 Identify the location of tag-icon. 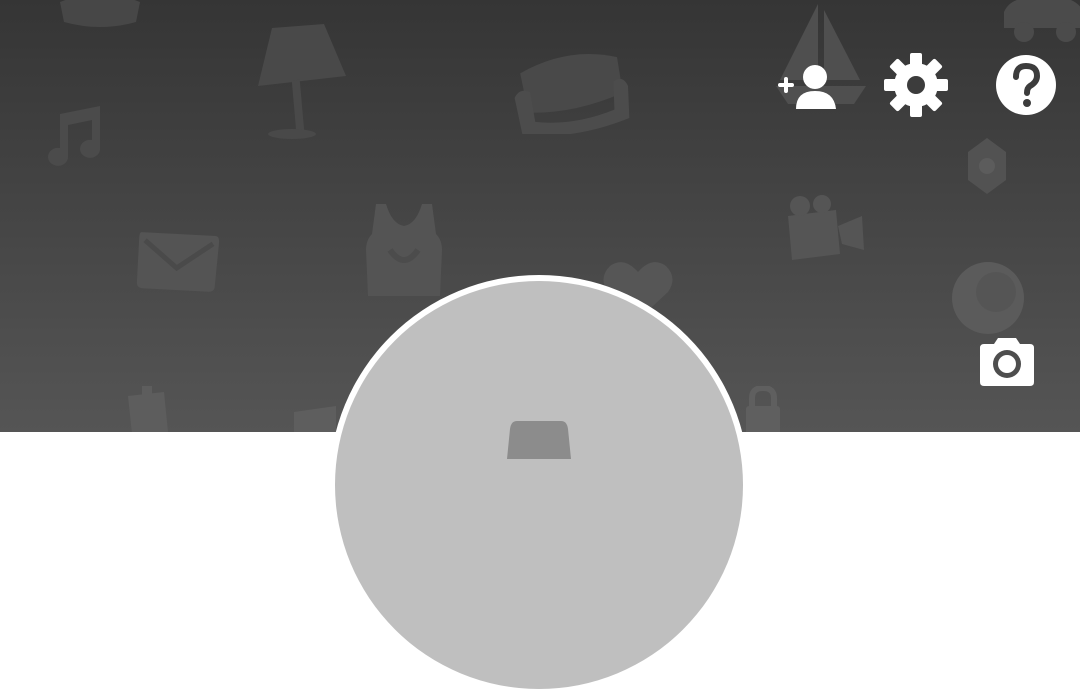
(315, 419).